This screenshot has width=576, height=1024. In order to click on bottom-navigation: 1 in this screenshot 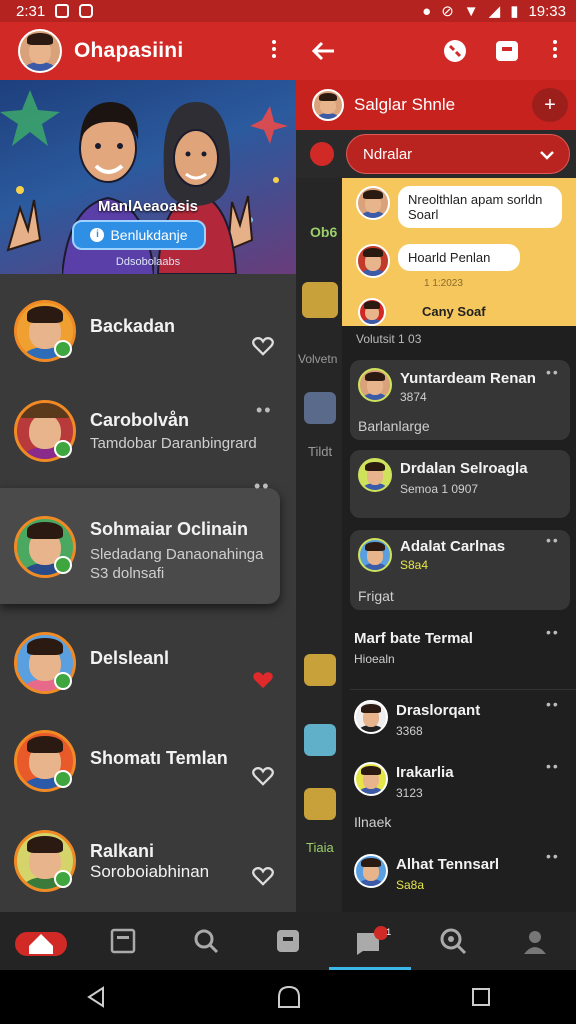, I will do `click(288, 941)`.